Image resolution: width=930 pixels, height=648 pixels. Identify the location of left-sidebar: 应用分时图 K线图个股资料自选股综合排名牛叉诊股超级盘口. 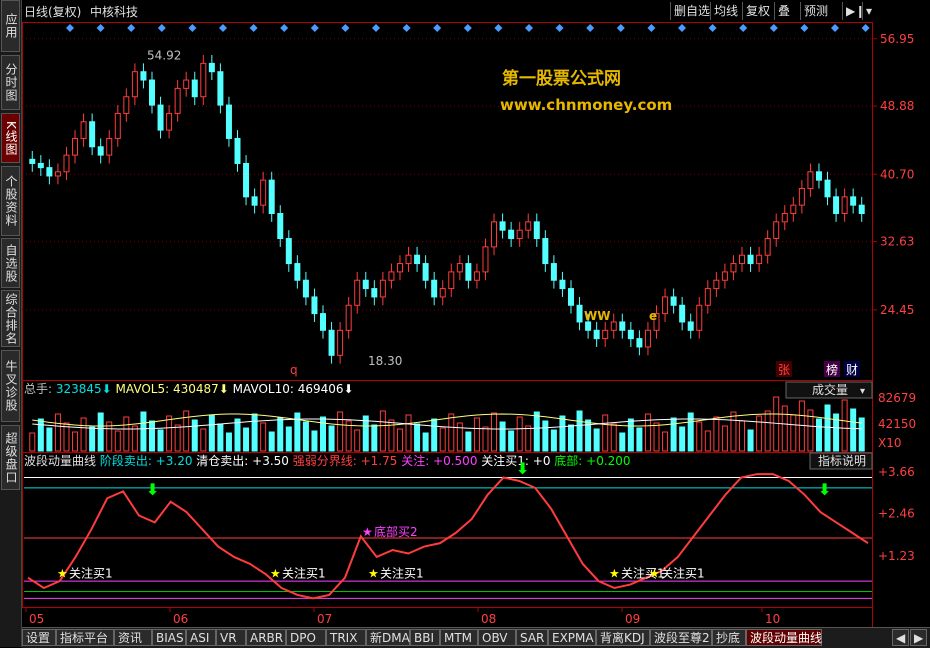
(11, 323).